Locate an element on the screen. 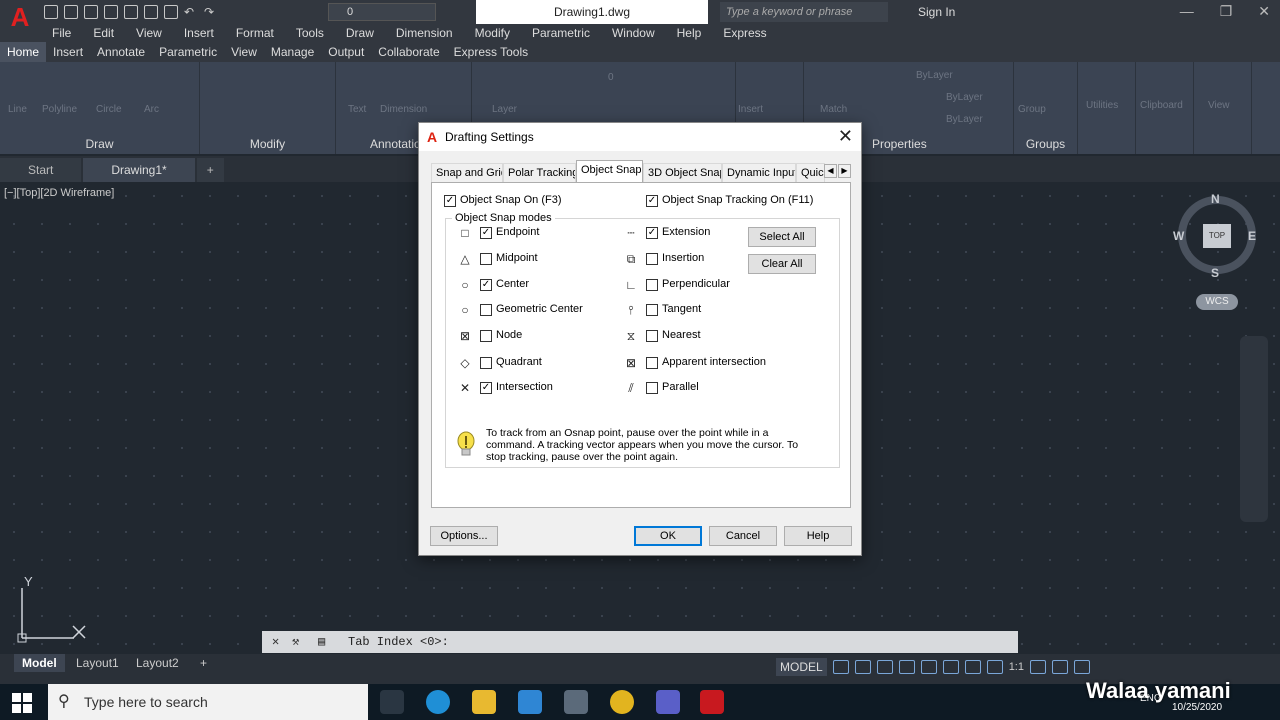 The image size is (1280, 720). tab-quick-properties: Quic is located at coordinates (810, 173).